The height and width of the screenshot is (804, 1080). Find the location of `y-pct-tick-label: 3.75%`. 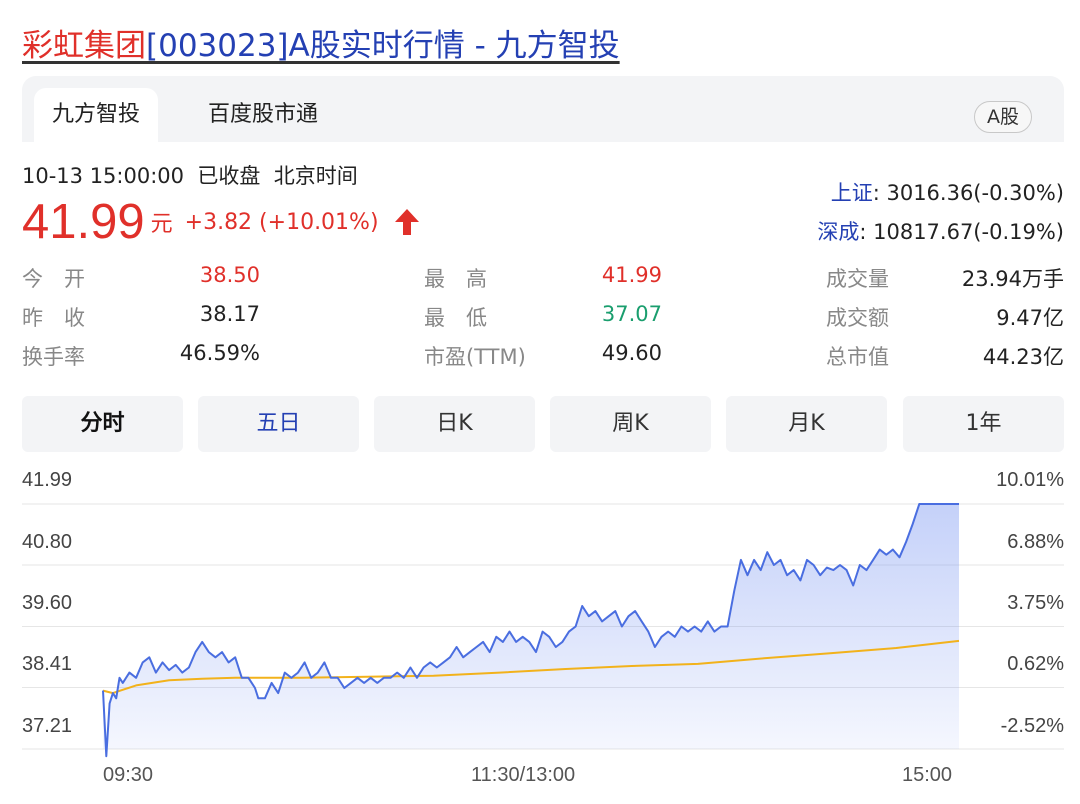

y-pct-tick-label: 3.75% is located at coordinates (1035, 603).